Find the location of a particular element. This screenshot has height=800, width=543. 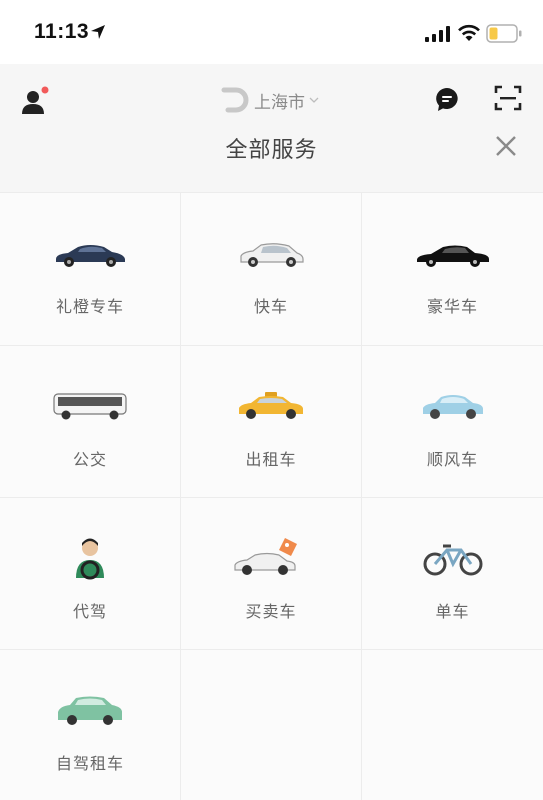

profile-button is located at coordinates (35, 101).